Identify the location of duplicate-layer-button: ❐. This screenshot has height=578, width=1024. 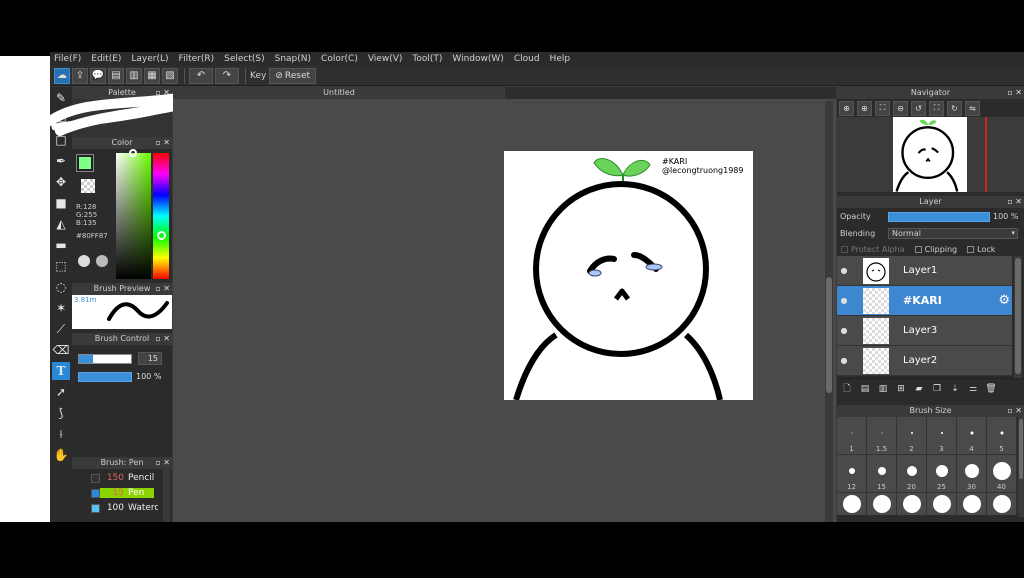
(937, 389).